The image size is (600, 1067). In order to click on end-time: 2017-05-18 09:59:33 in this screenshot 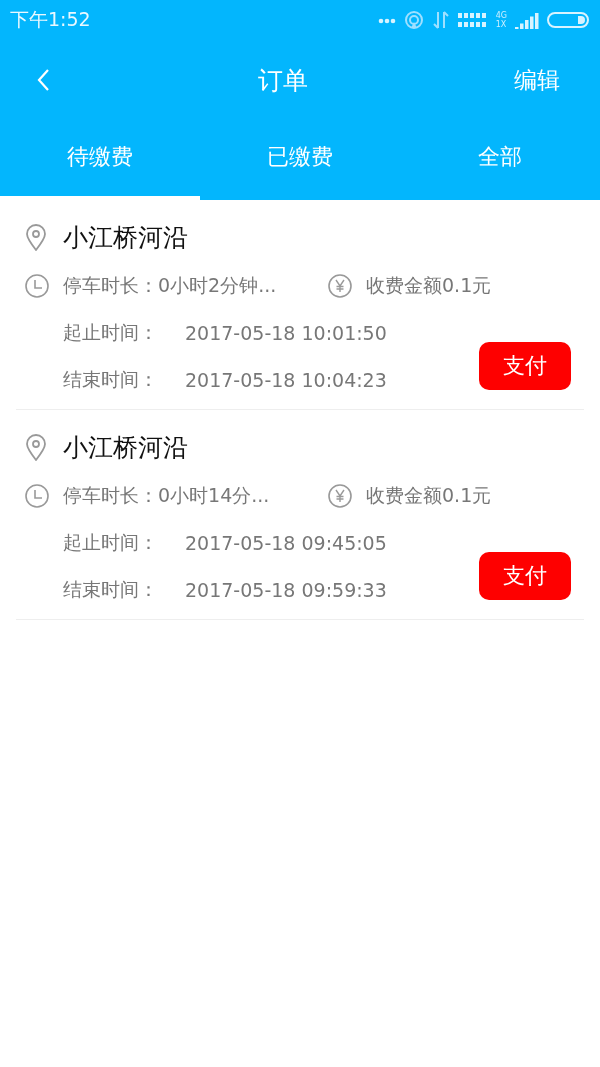, I will do `click(286, 589)`.